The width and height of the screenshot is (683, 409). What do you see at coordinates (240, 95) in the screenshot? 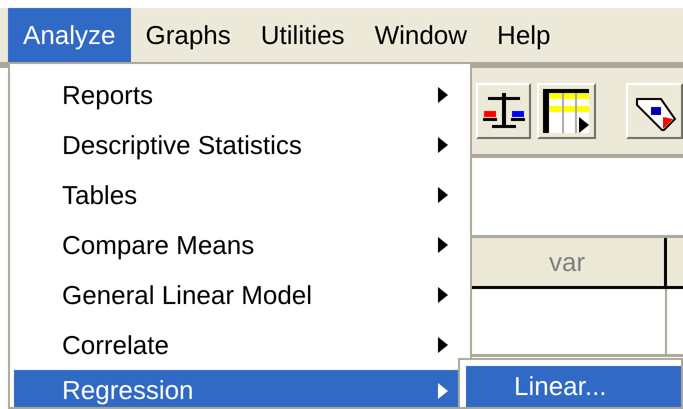
I see `menu-item: Reports` at bounding box center [240, 95].